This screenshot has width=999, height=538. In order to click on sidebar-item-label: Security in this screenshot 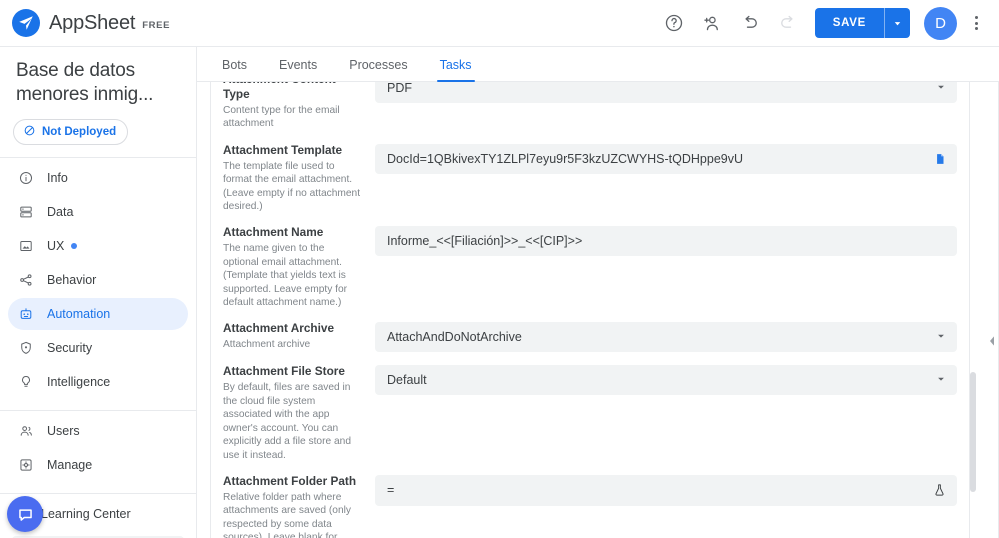, I will do `click(70, 348)`.